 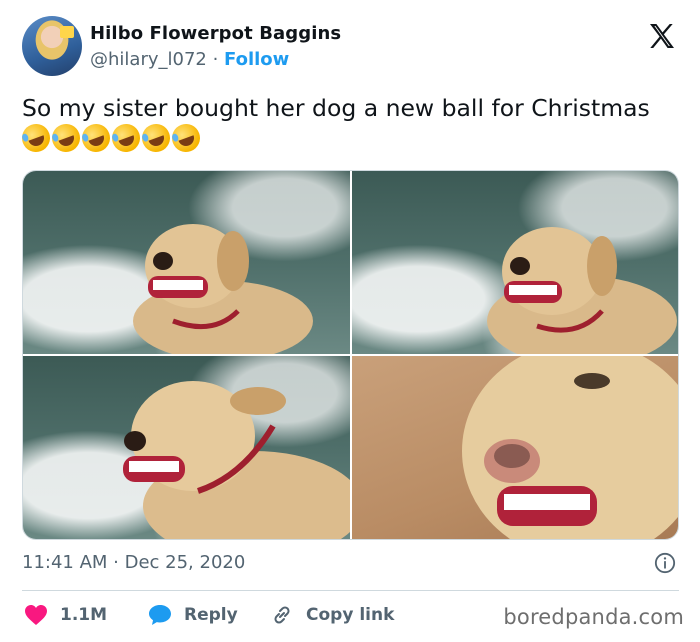 I want to click on divider, so click(x=350, y=590).